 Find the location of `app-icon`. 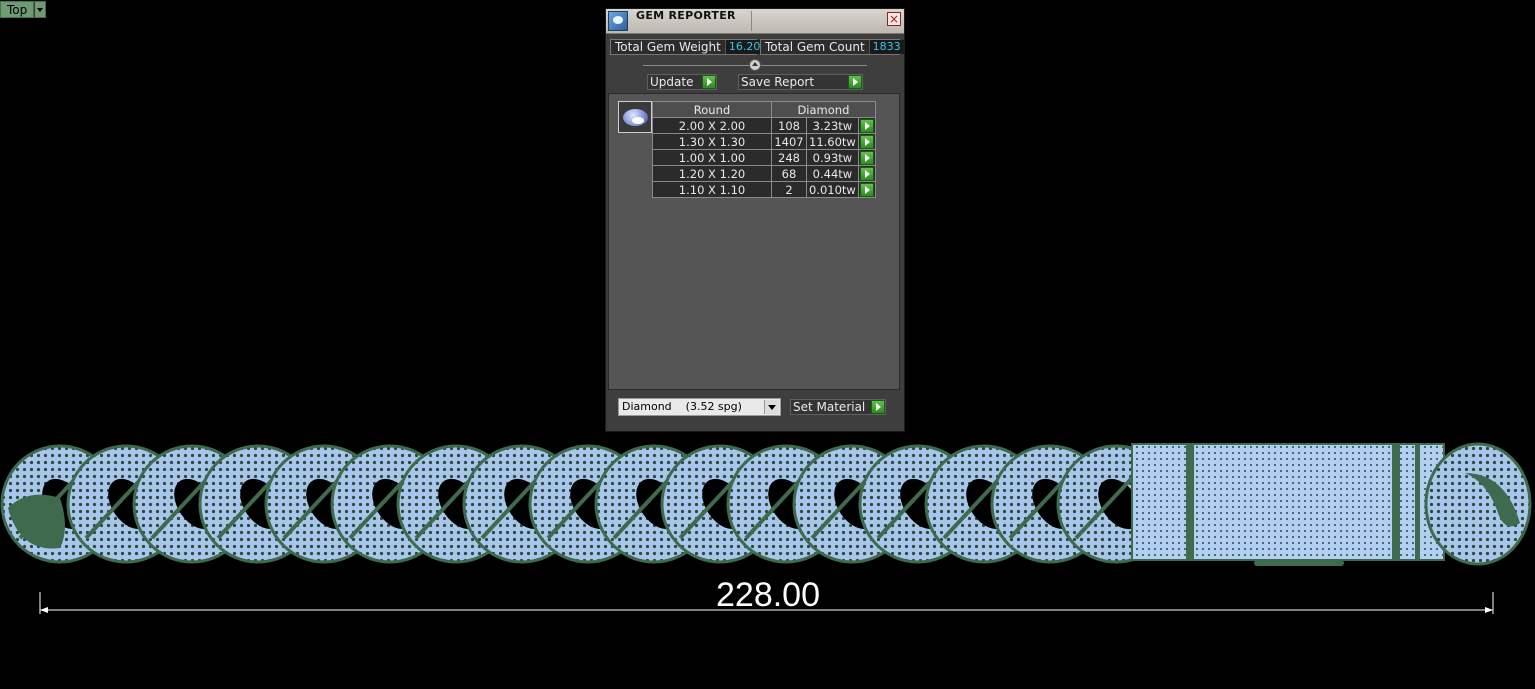

app-icon is located at coordinates (618, 21).